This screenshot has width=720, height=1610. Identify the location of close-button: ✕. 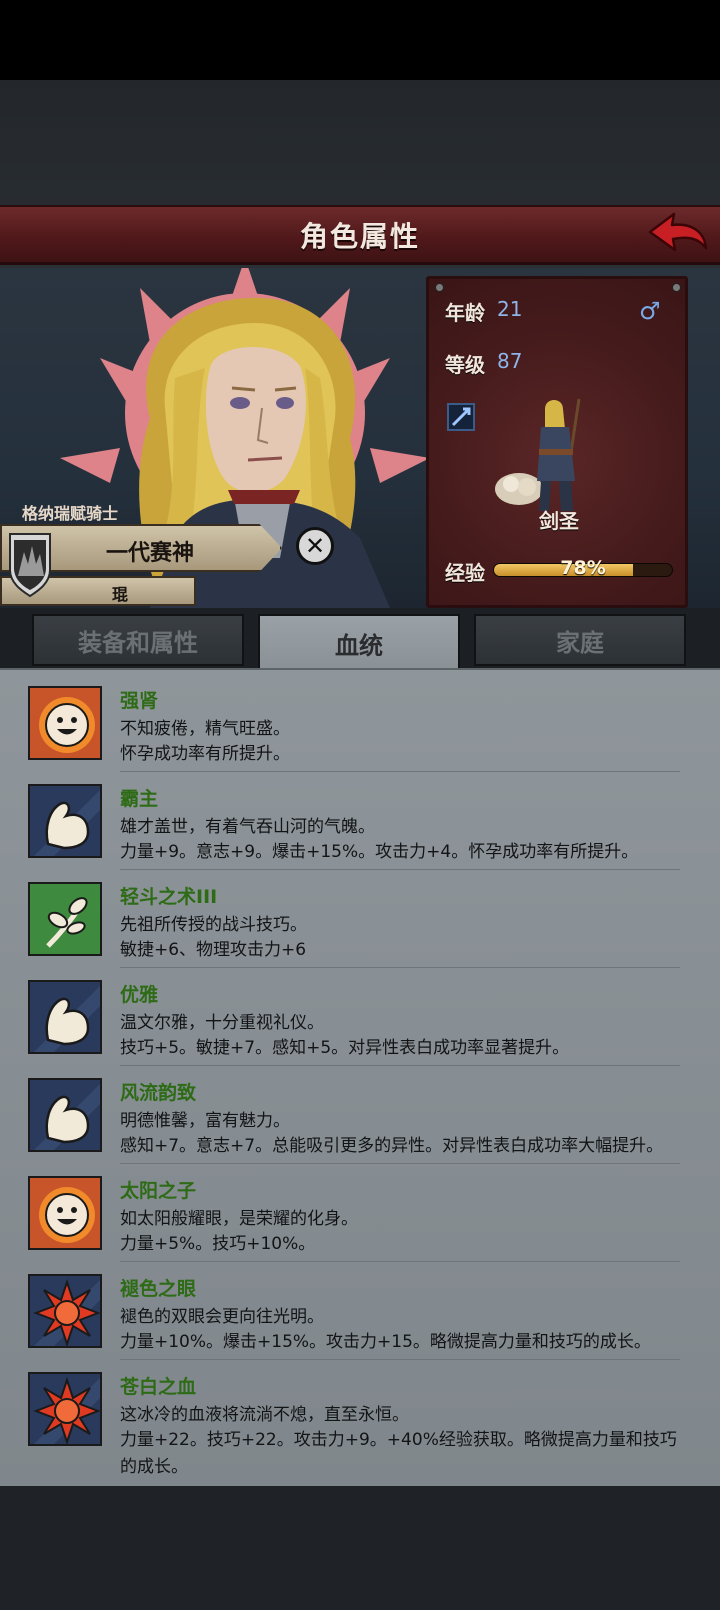
(315, 546).